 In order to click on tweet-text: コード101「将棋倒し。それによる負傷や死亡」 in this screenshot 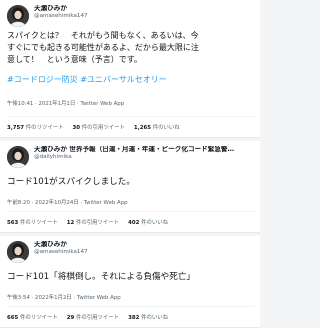, I will do `click(101, 277)`.